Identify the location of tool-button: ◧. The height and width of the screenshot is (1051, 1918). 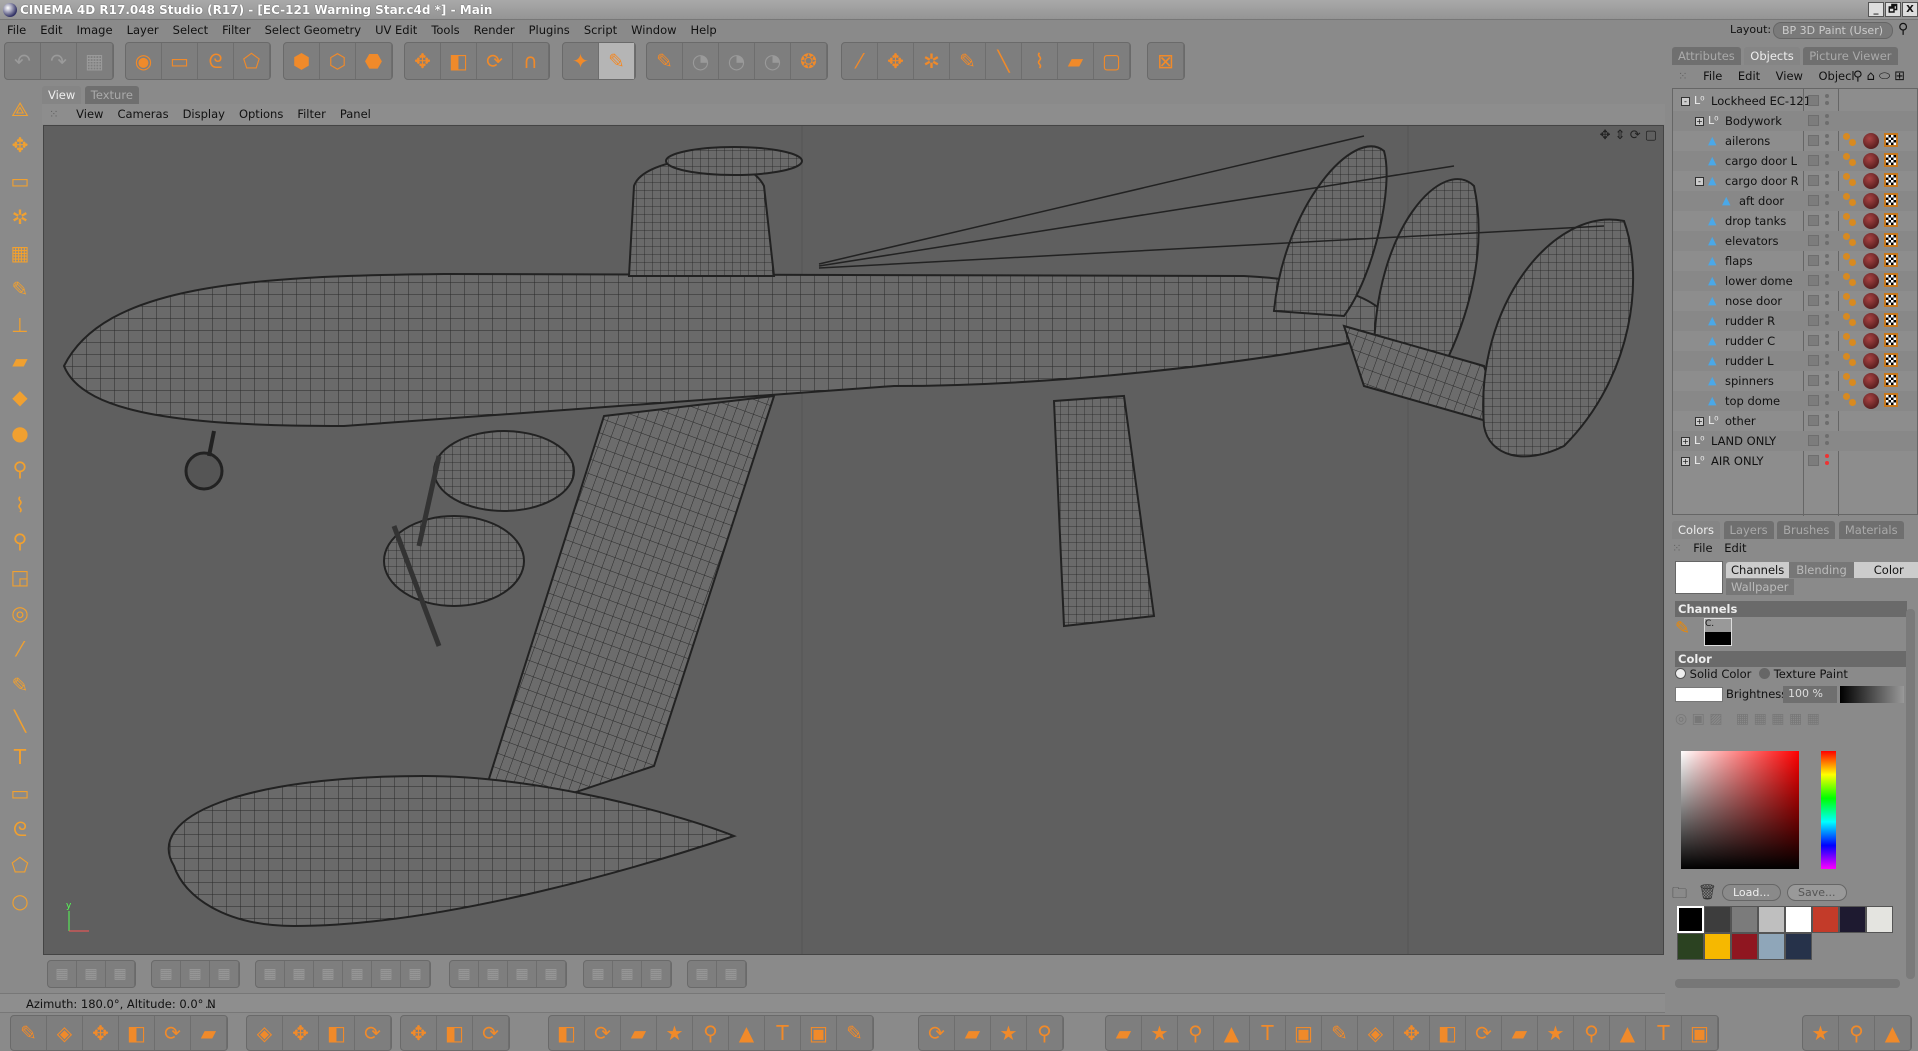
(1448, 1033).